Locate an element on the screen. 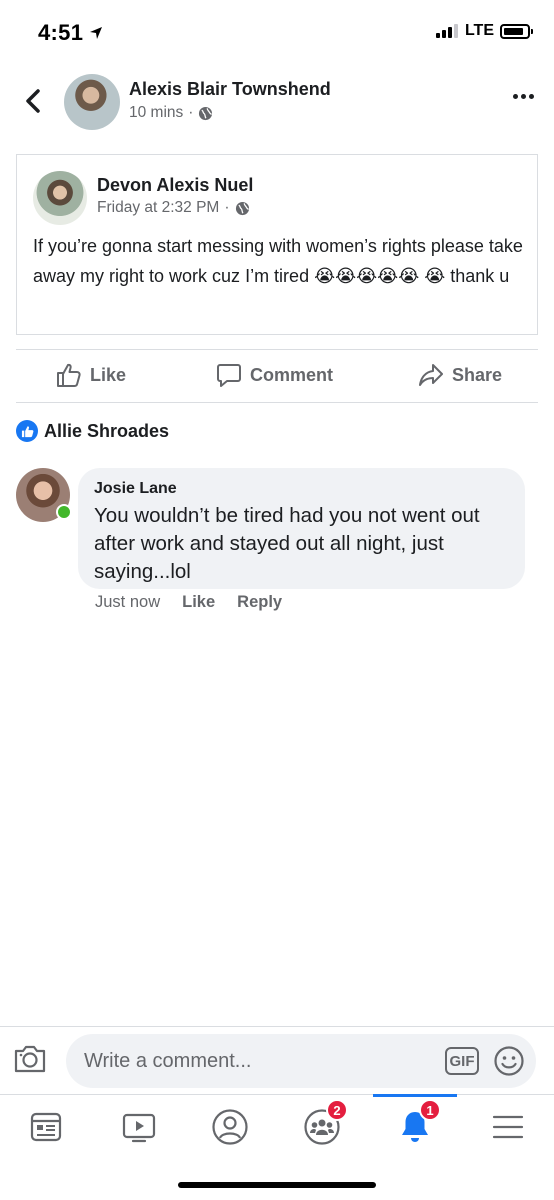 Image resolution: width=554 pixels, height=1200 pixels. location-arrow-icon is located at coordinates (96, 33).